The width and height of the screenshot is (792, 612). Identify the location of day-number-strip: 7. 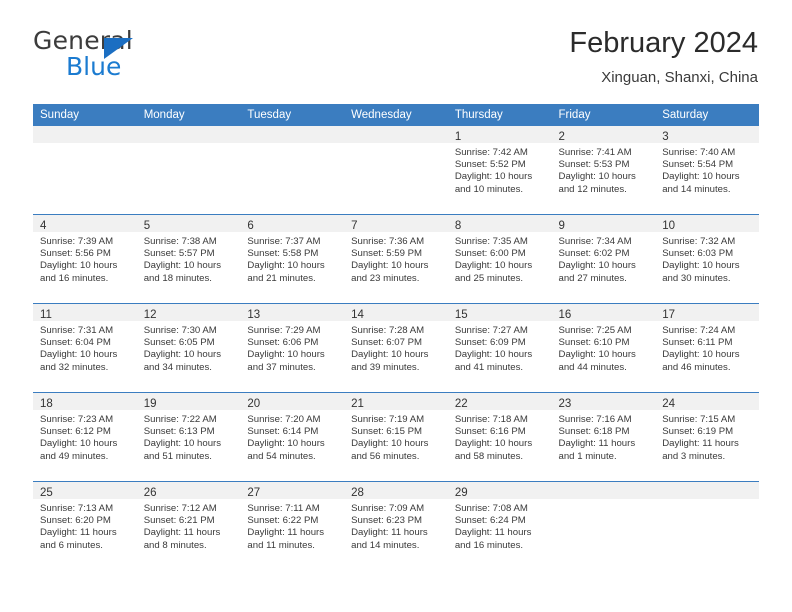
(396, 223).